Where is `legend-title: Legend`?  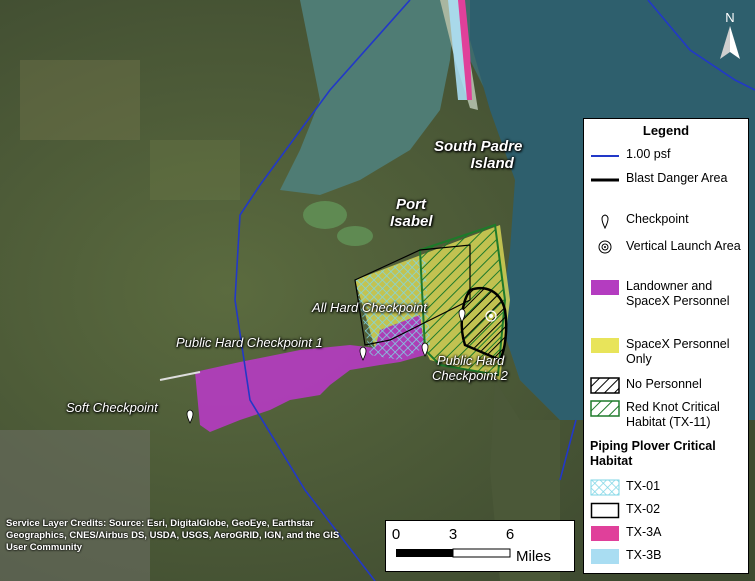 legend-title: Legend is located at coordinates (666, 130).